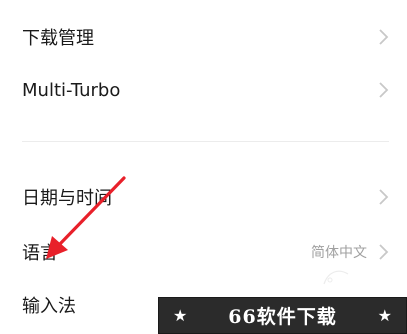  I want to click on watermark-text: 66软件下载, so click(282, 317).